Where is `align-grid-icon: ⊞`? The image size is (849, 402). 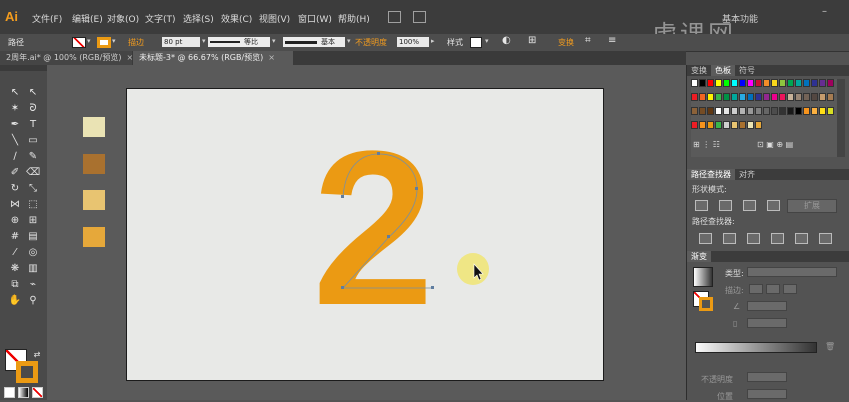 align-grid-icon: ⊞ is located at coordinates (532, 40).